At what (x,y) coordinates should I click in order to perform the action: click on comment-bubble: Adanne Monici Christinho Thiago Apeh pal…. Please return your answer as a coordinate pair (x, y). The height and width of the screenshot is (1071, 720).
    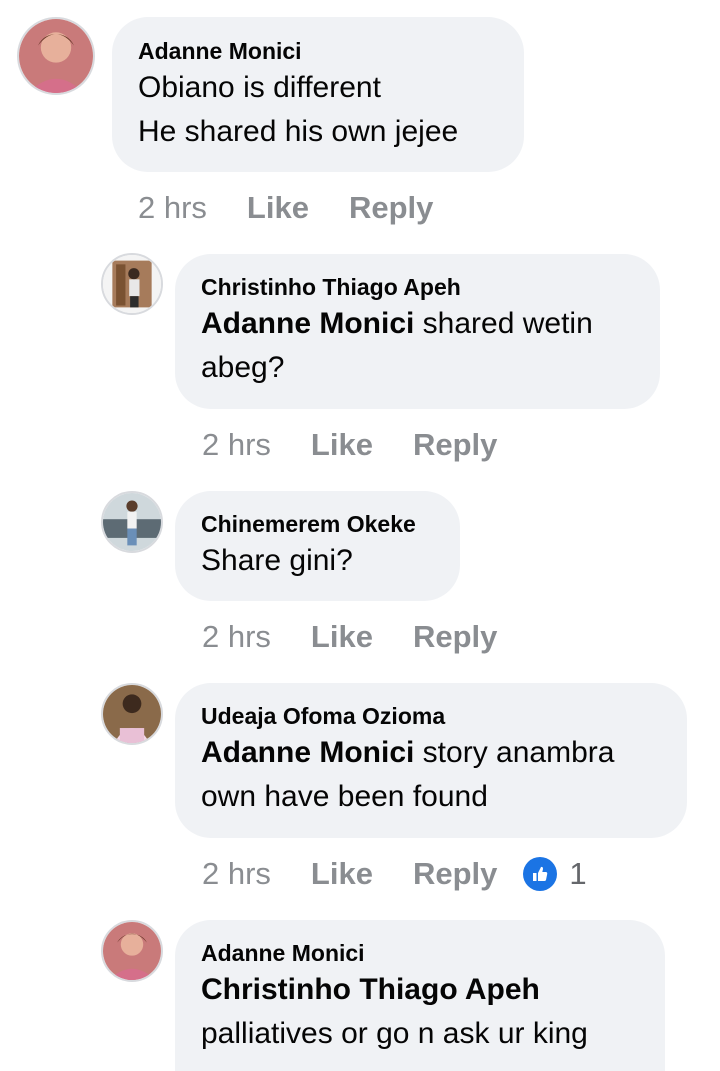
    Looking at the image, I should click on (420, 995).